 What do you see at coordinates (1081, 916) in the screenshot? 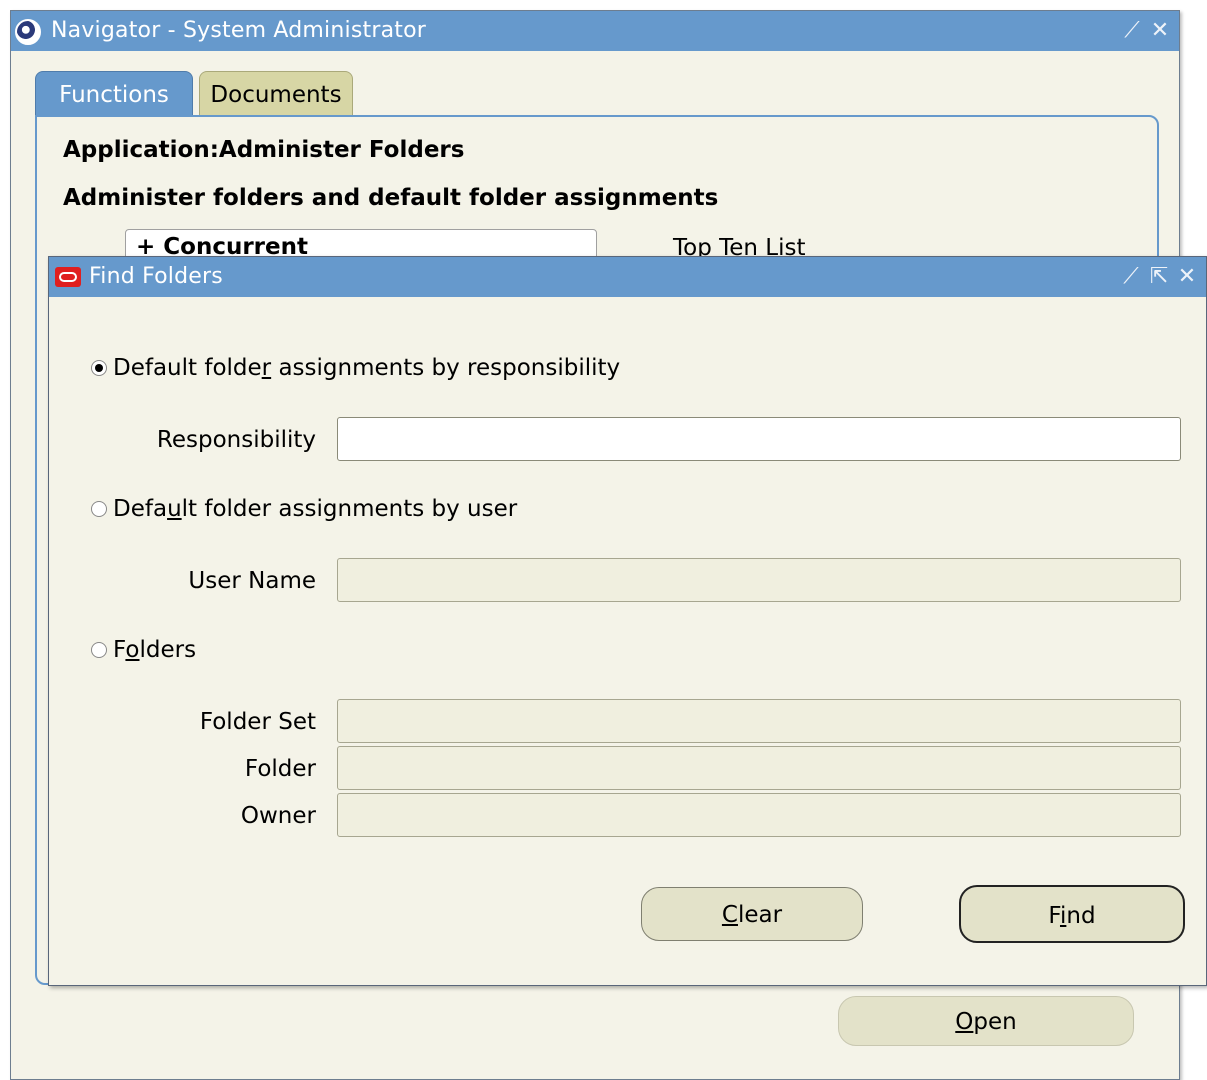
I see `find-button-label-end: nd` at bounding box center [1081, 916].